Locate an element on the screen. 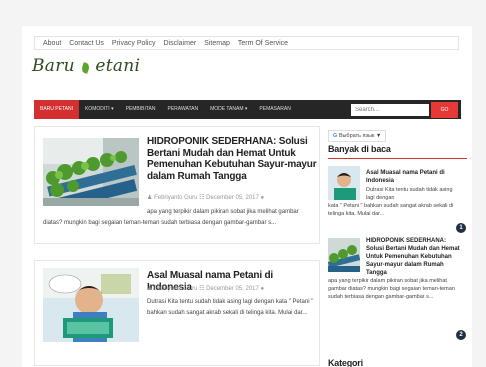 The image size is (486, 367). translate-widget: G Выбрать язык ▼ is located at coordinates (357, 136).